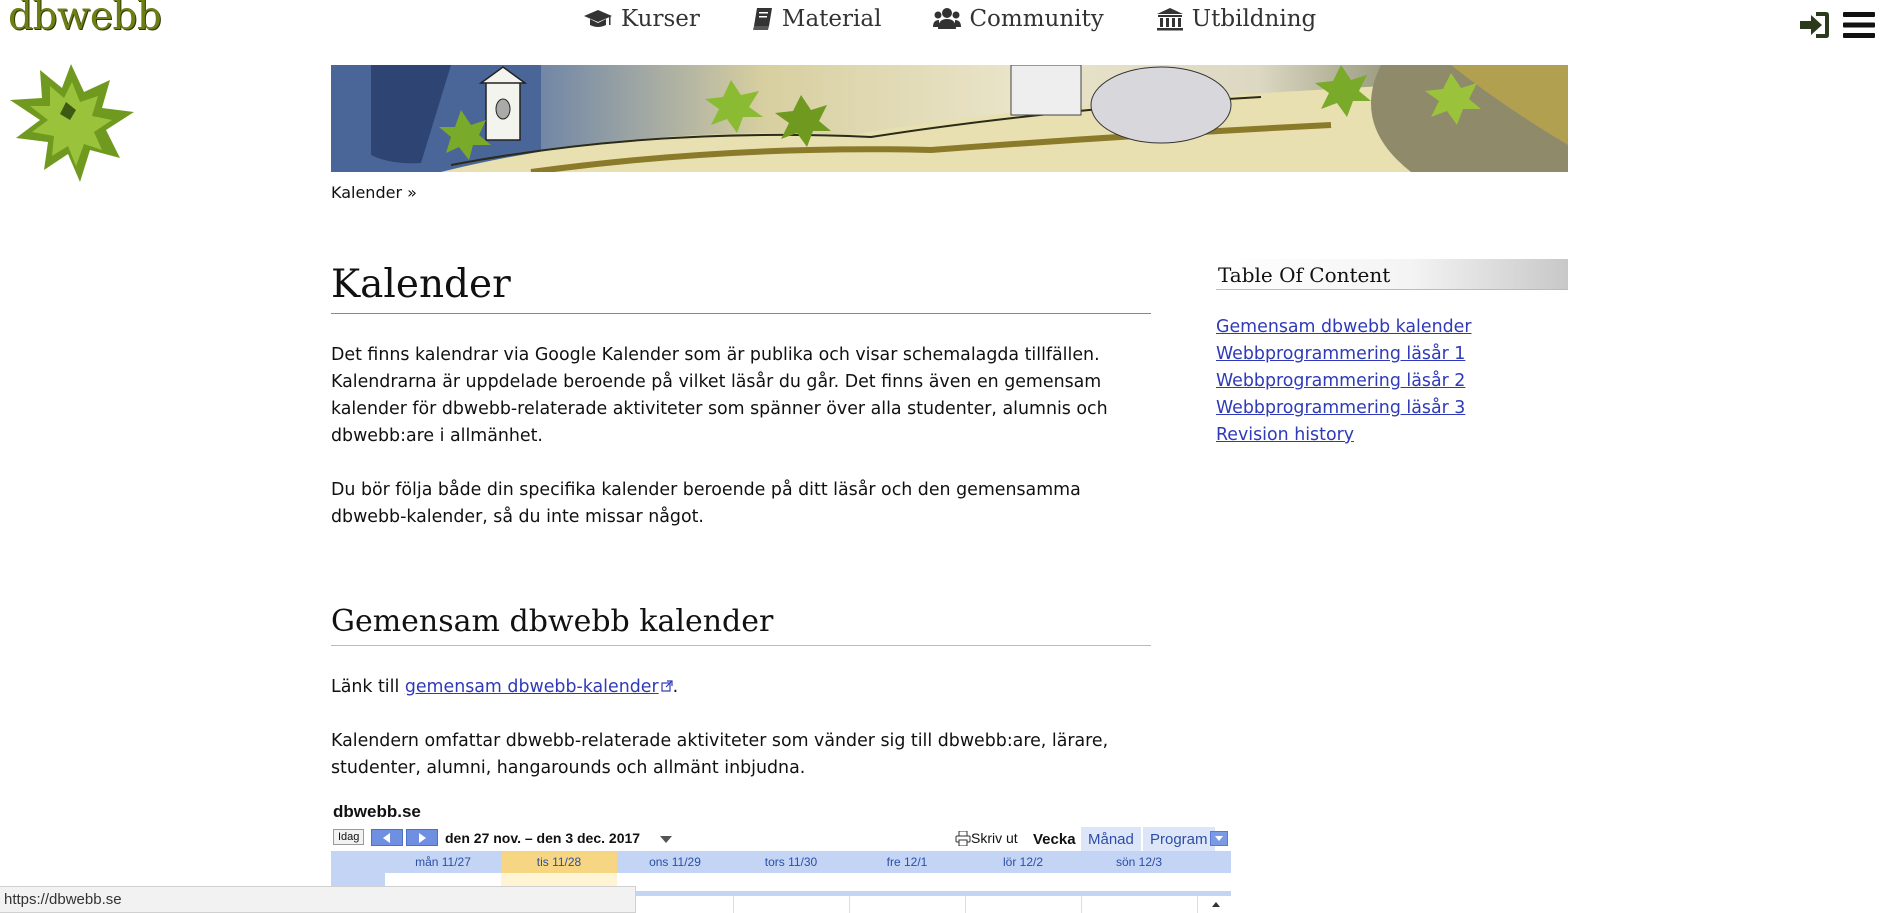  I want to click on nav-community: Community, so click(1018, 19).